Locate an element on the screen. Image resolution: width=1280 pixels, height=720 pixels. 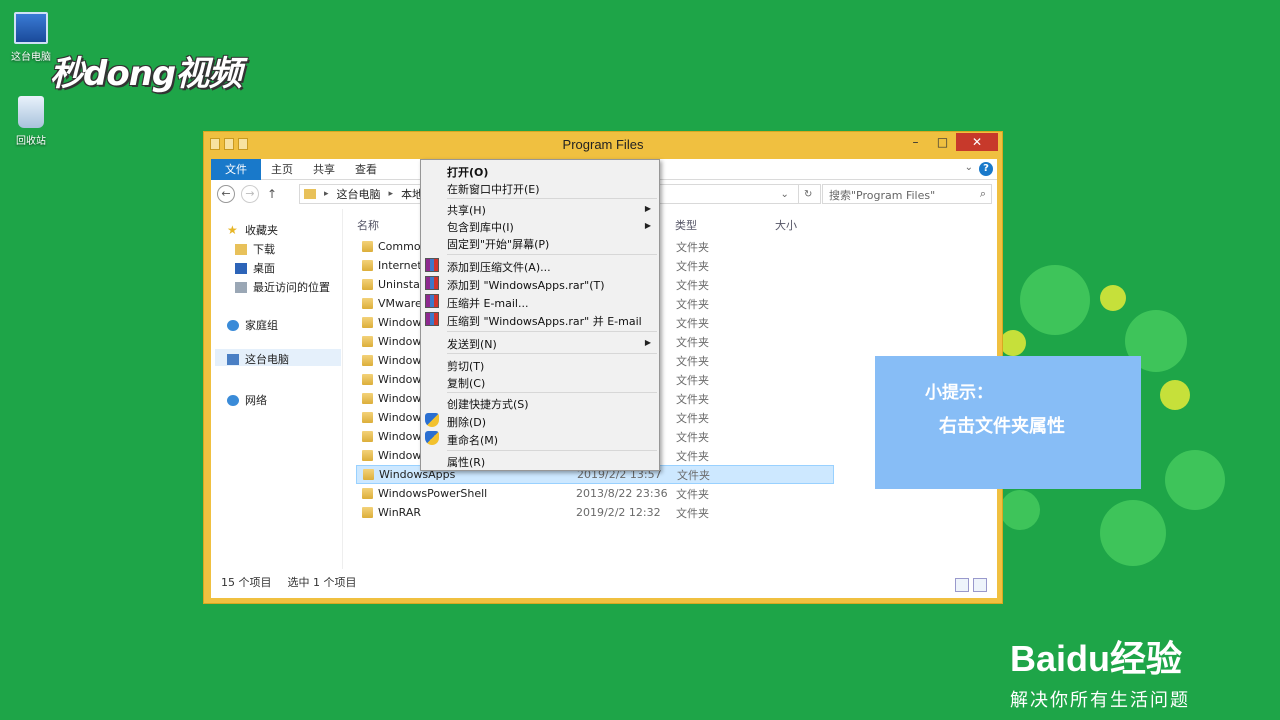
menu-item-properties: 属性(R) is located at coordinates (466, 462).